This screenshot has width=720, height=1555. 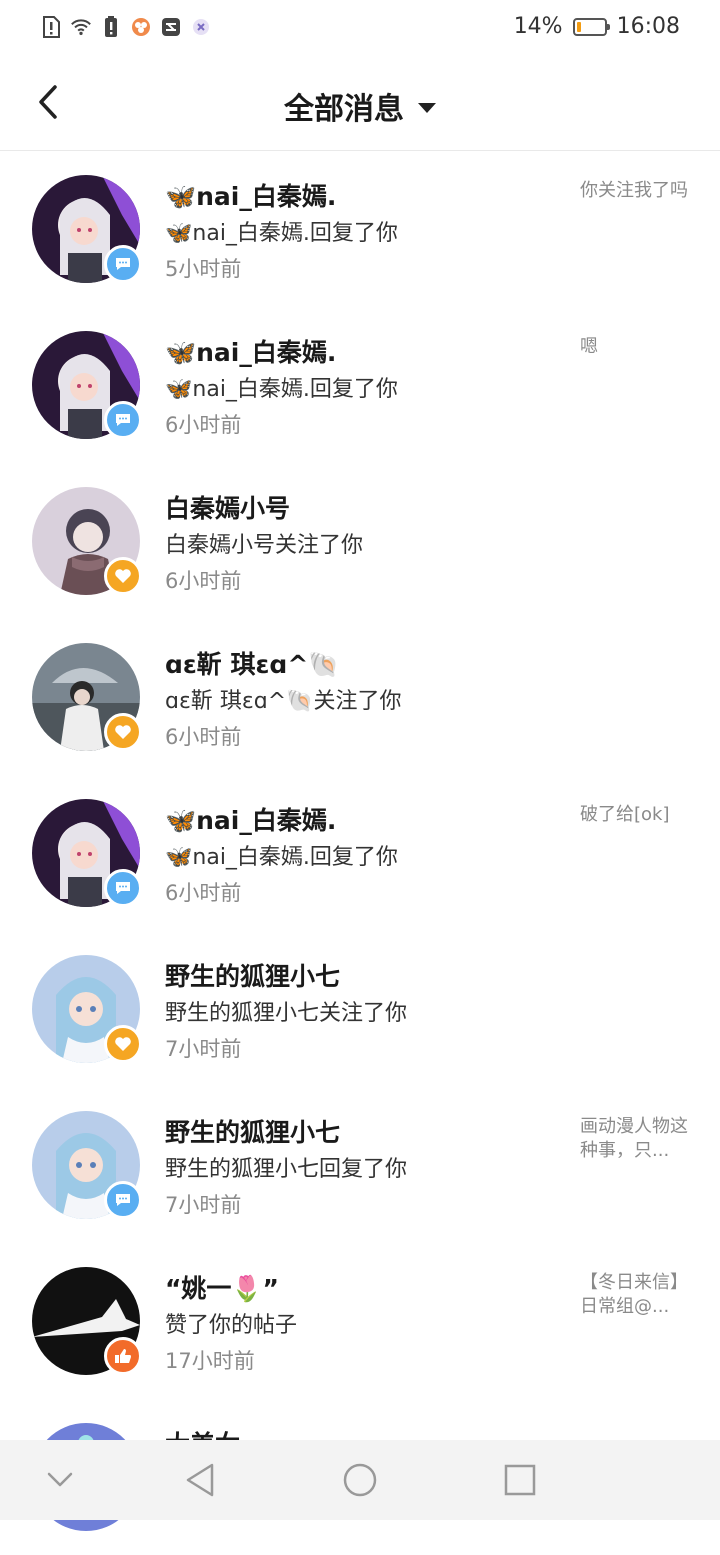 I want to click on message-item: 🦋nai_白秦嫣. 🦋nai_白秦嫣.回复了你 6小时前 破了给[ok], so click(x=360, y=853).